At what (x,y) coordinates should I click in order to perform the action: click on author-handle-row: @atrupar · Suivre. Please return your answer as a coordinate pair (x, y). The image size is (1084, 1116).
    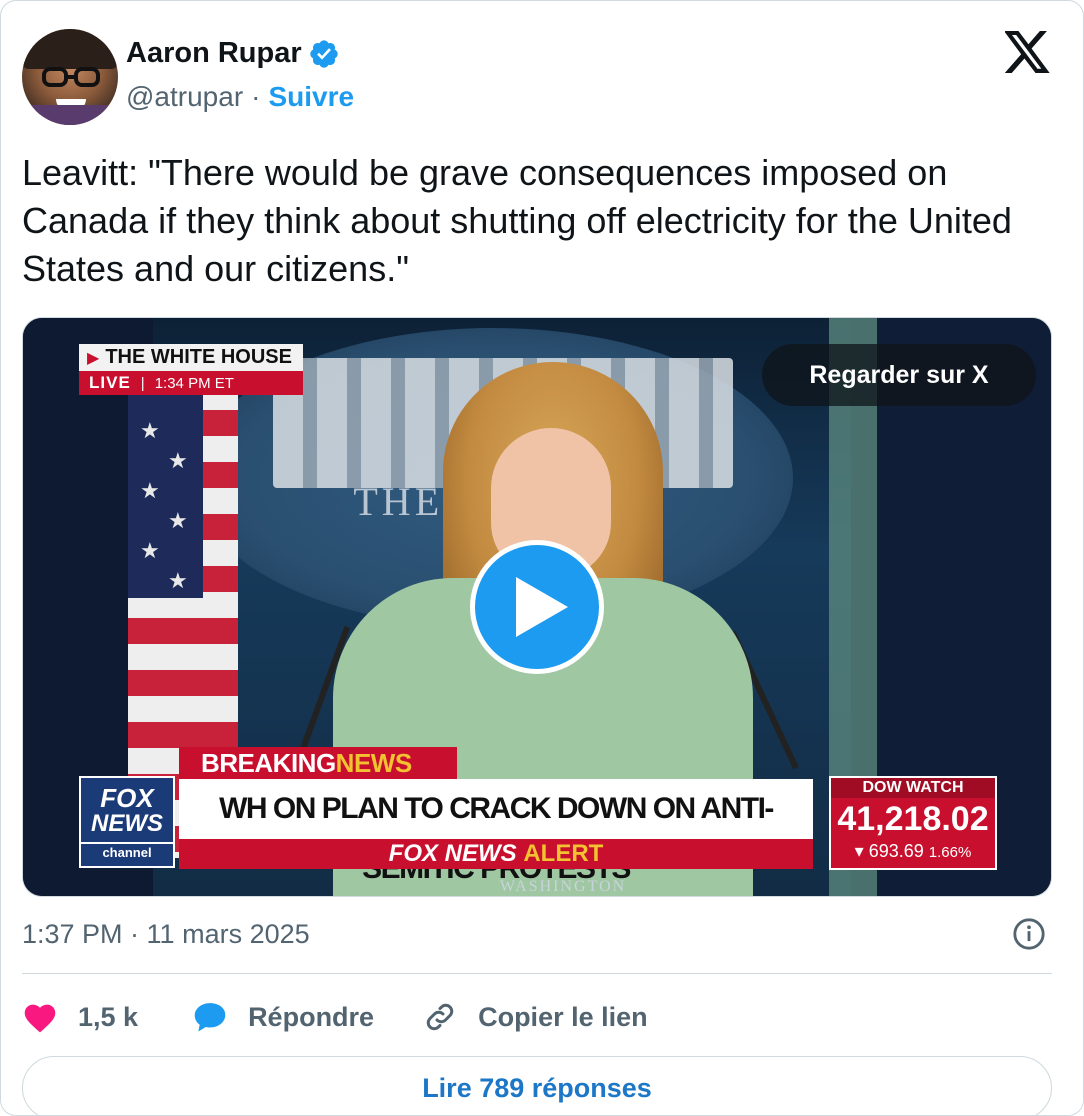
    Looking at the image, I should click on (240, 97).